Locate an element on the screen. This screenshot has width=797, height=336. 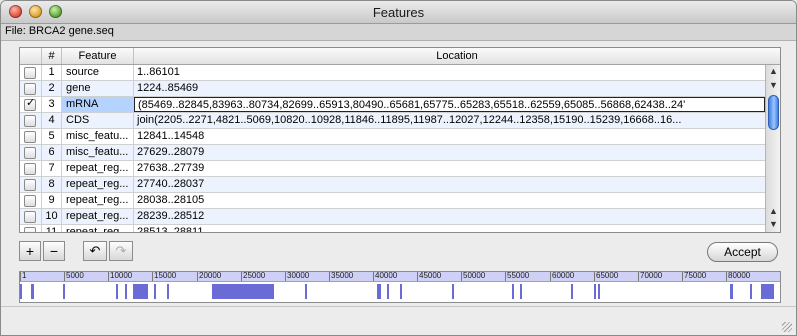
title-bar: Features is located at coordinates (398, 12).